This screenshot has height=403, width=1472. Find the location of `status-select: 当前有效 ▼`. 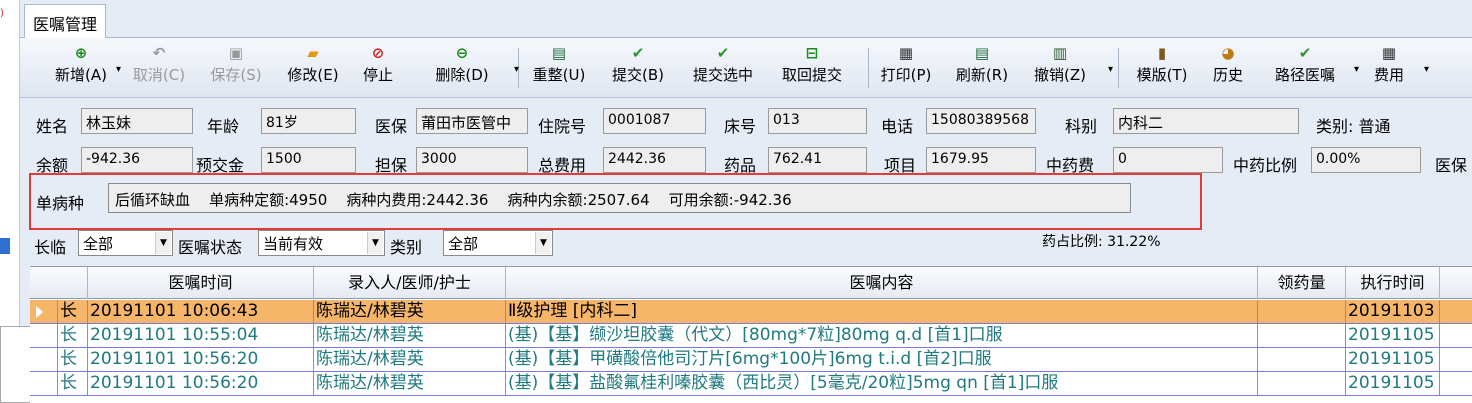

status-select: 当前有效 ▼ is located at coordinates (321, 243).